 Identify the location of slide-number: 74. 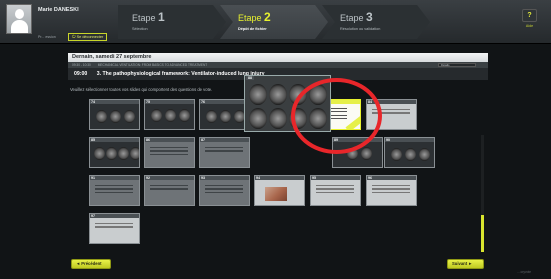
(93, 102).